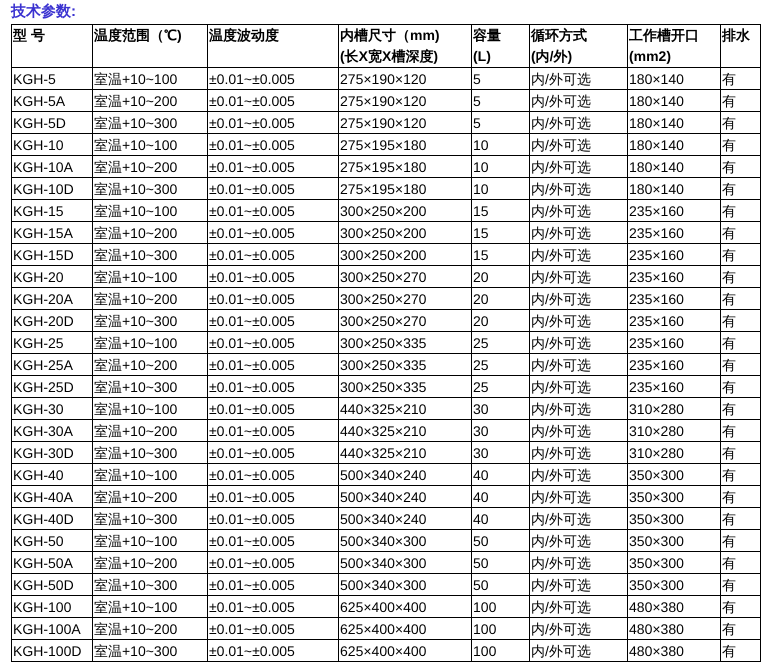 This screenshot has height=663, width=772. Describe the element at coordinates (43, 166) in the screenshot. I see `table-cell: KGH-10A` at that location.